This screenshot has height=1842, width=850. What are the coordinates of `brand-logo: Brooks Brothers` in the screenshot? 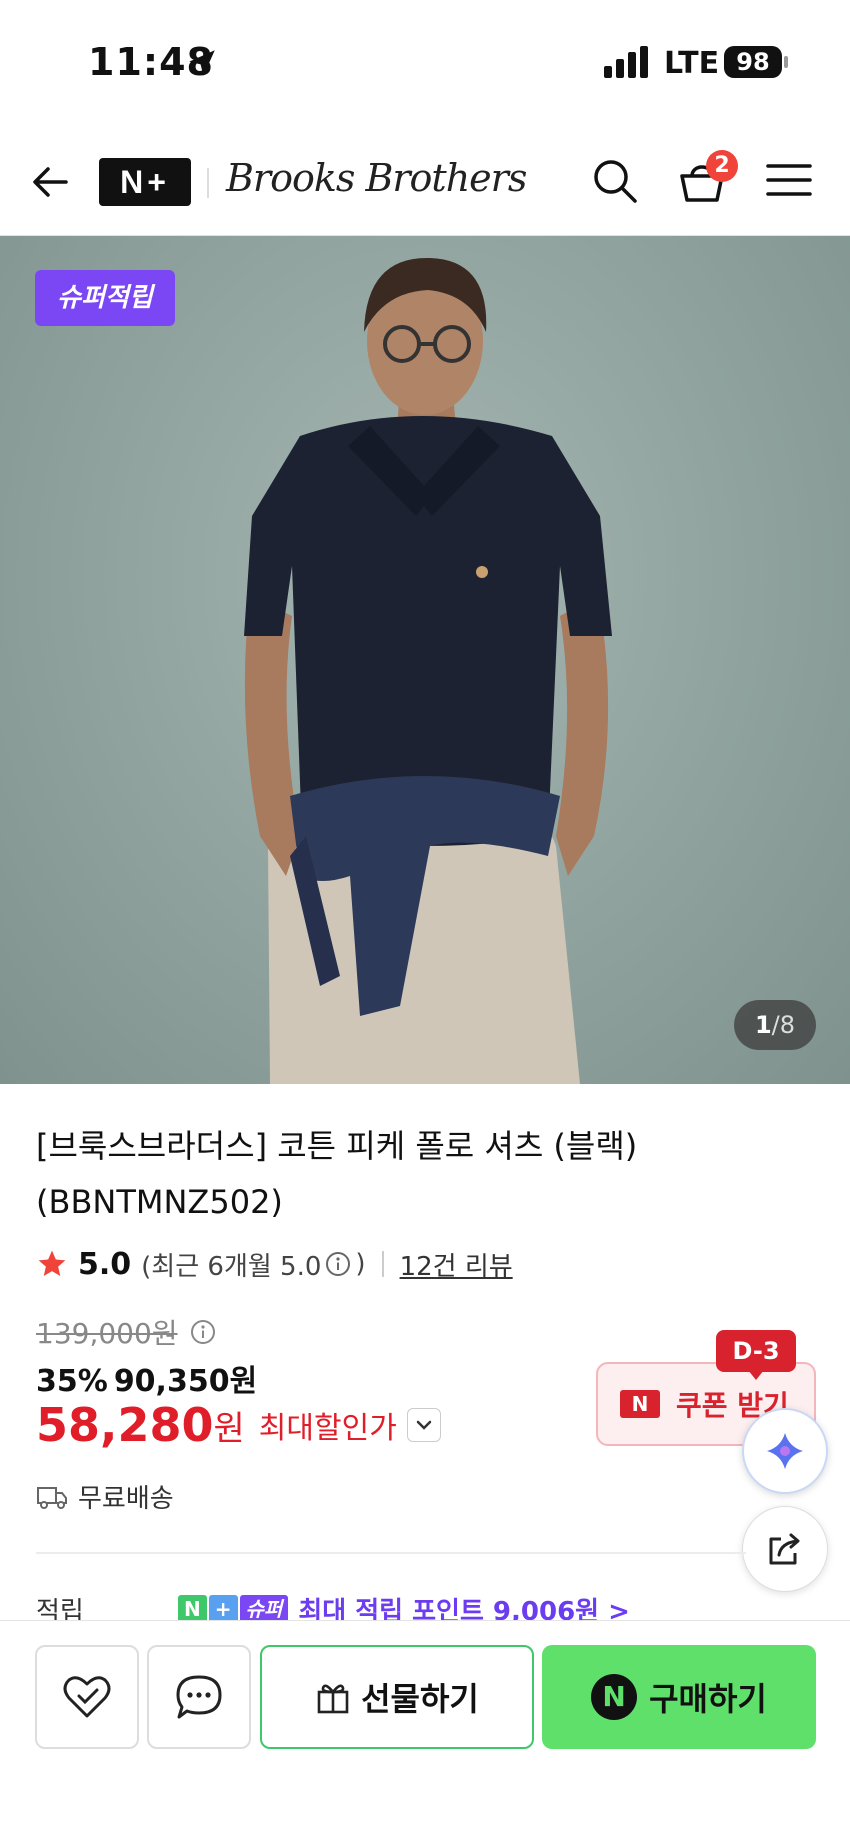 It's located at (376, 178).